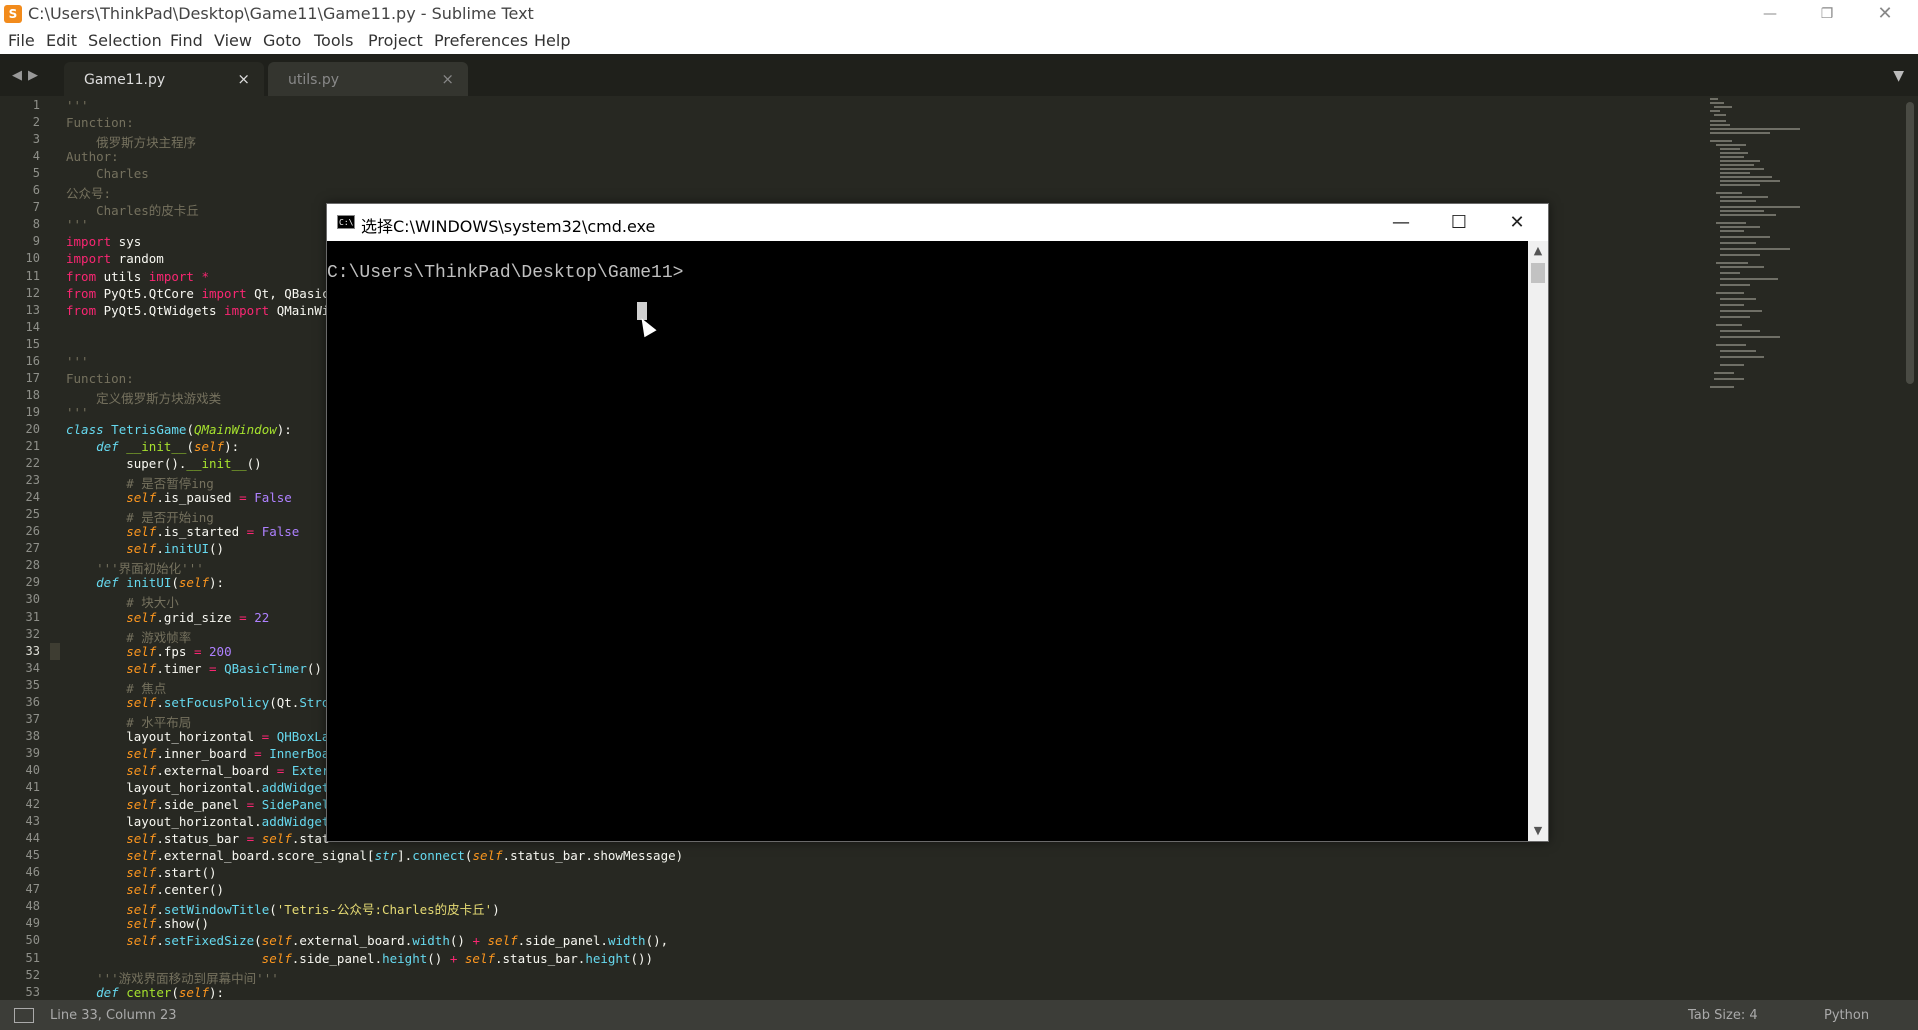  I want to click on line-number: 24, so click(32, 497).